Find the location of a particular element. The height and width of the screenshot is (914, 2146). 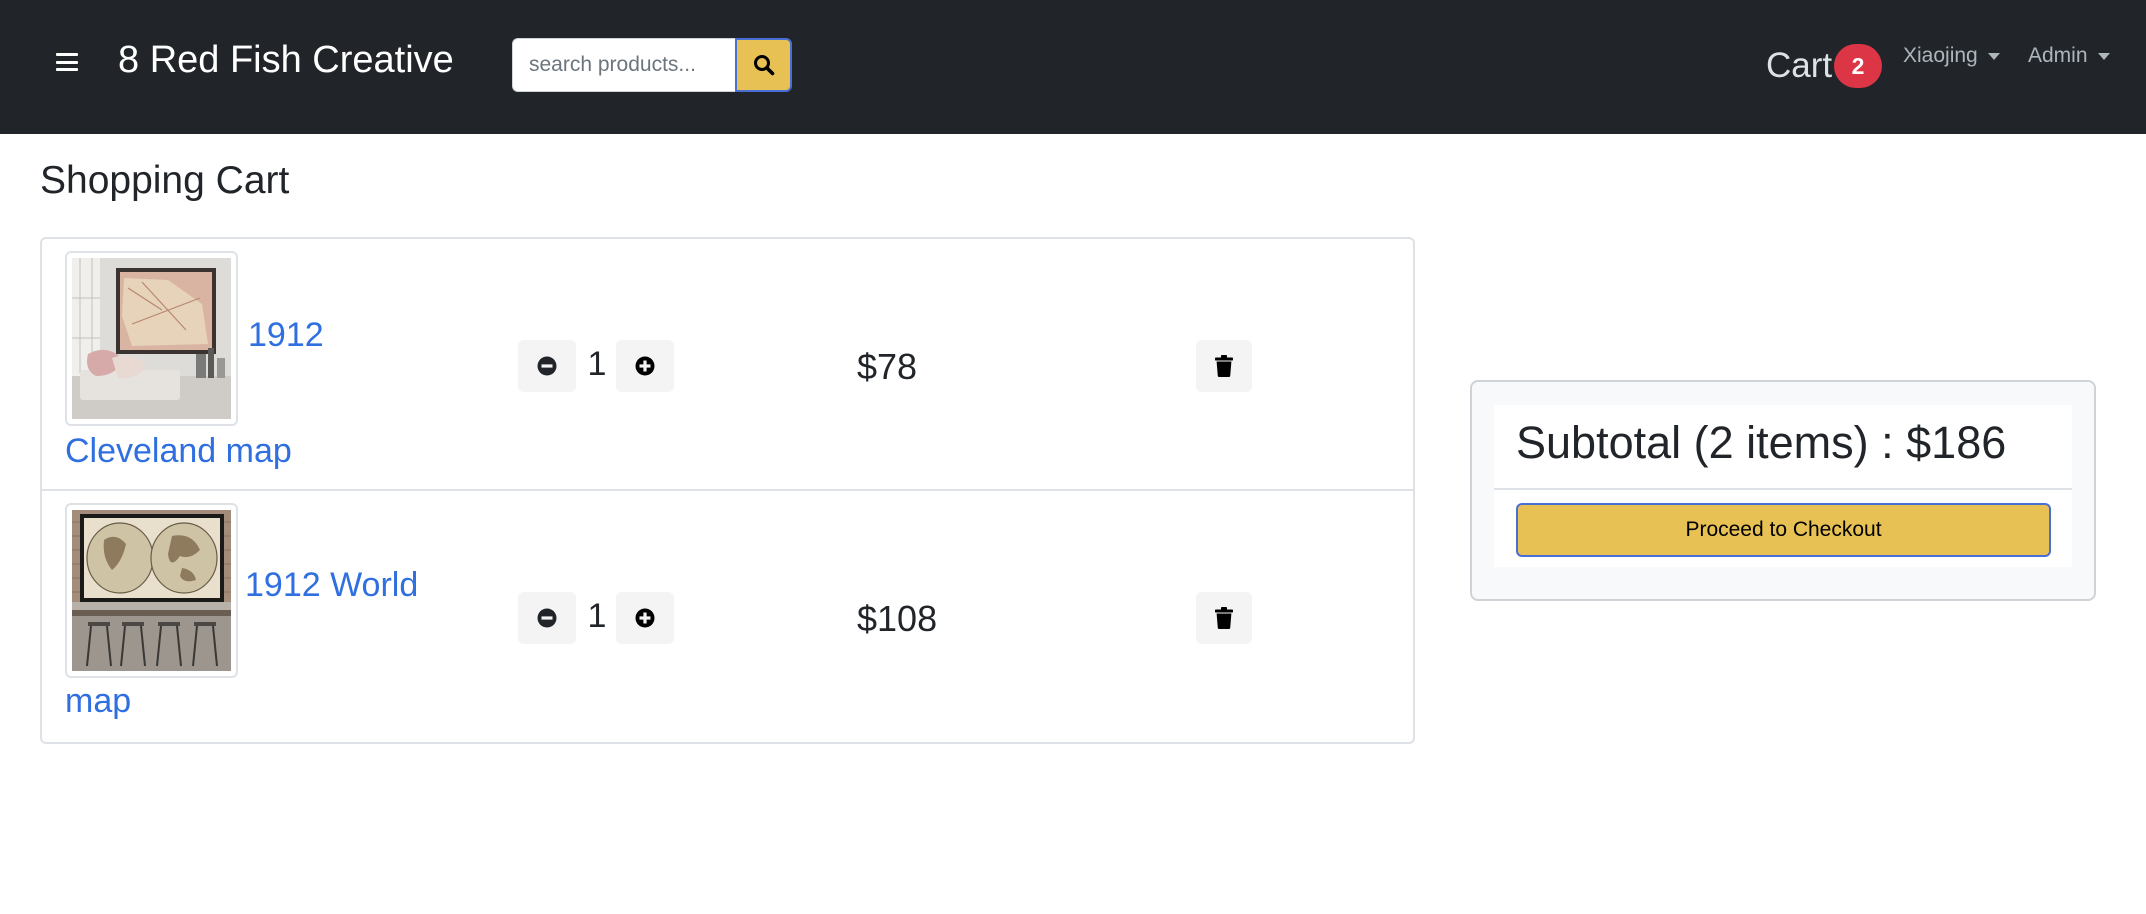

search-icon is located at coordinates (763, 65).